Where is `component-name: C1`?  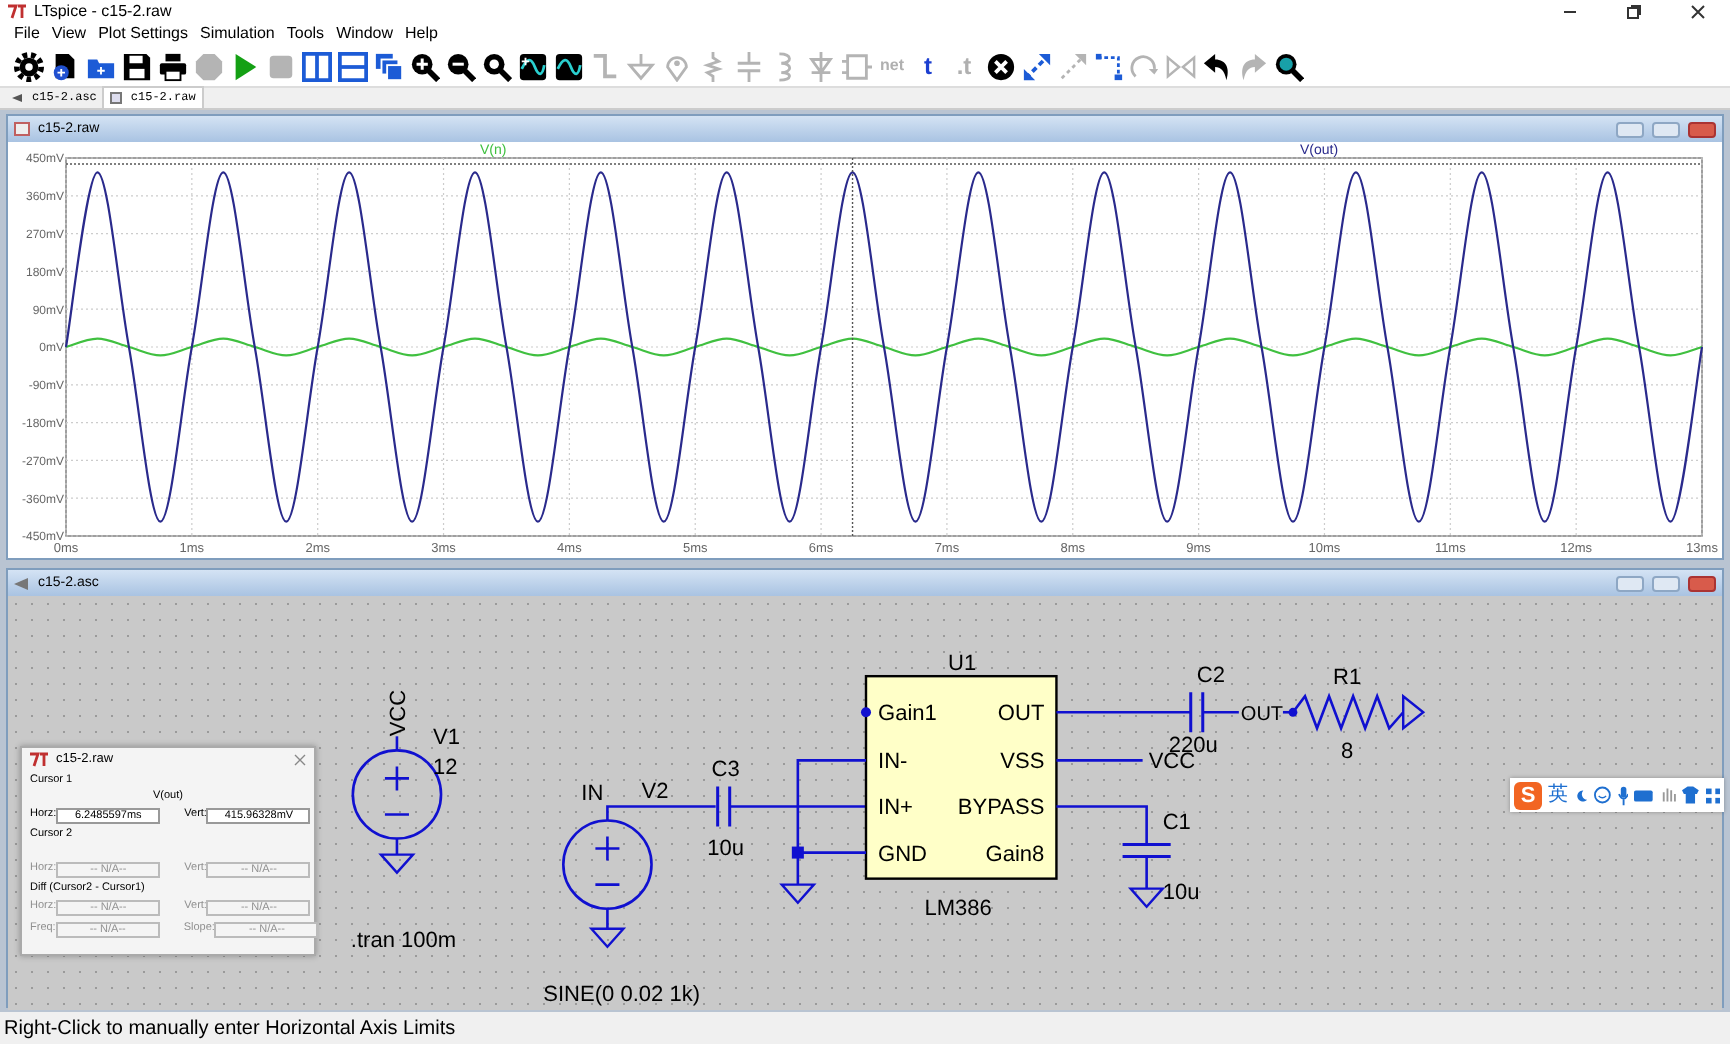 component-name: C1 is located at coordinates (1176, 822).